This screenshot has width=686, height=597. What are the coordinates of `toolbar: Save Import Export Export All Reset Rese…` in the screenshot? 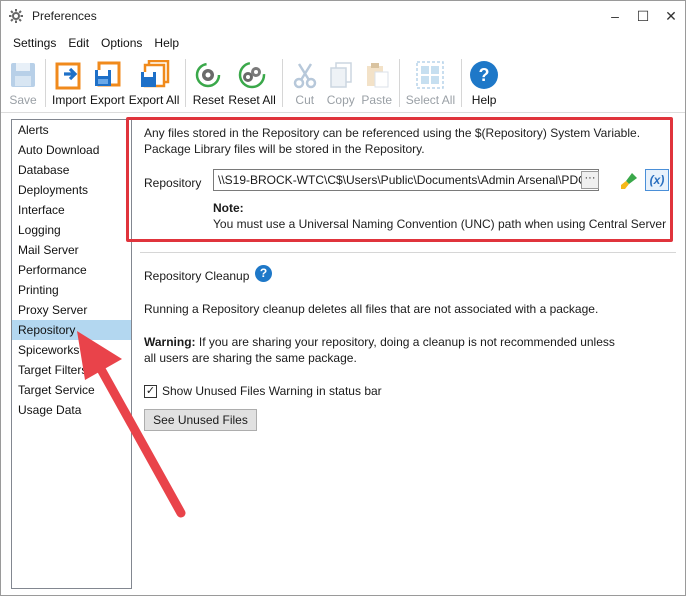 It's located at (343, 83).